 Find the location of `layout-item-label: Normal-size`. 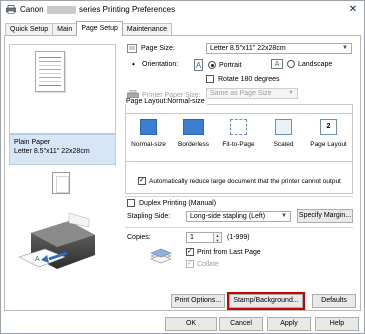

layout-item-label: Normal-size is located at coordinates (148, 144).